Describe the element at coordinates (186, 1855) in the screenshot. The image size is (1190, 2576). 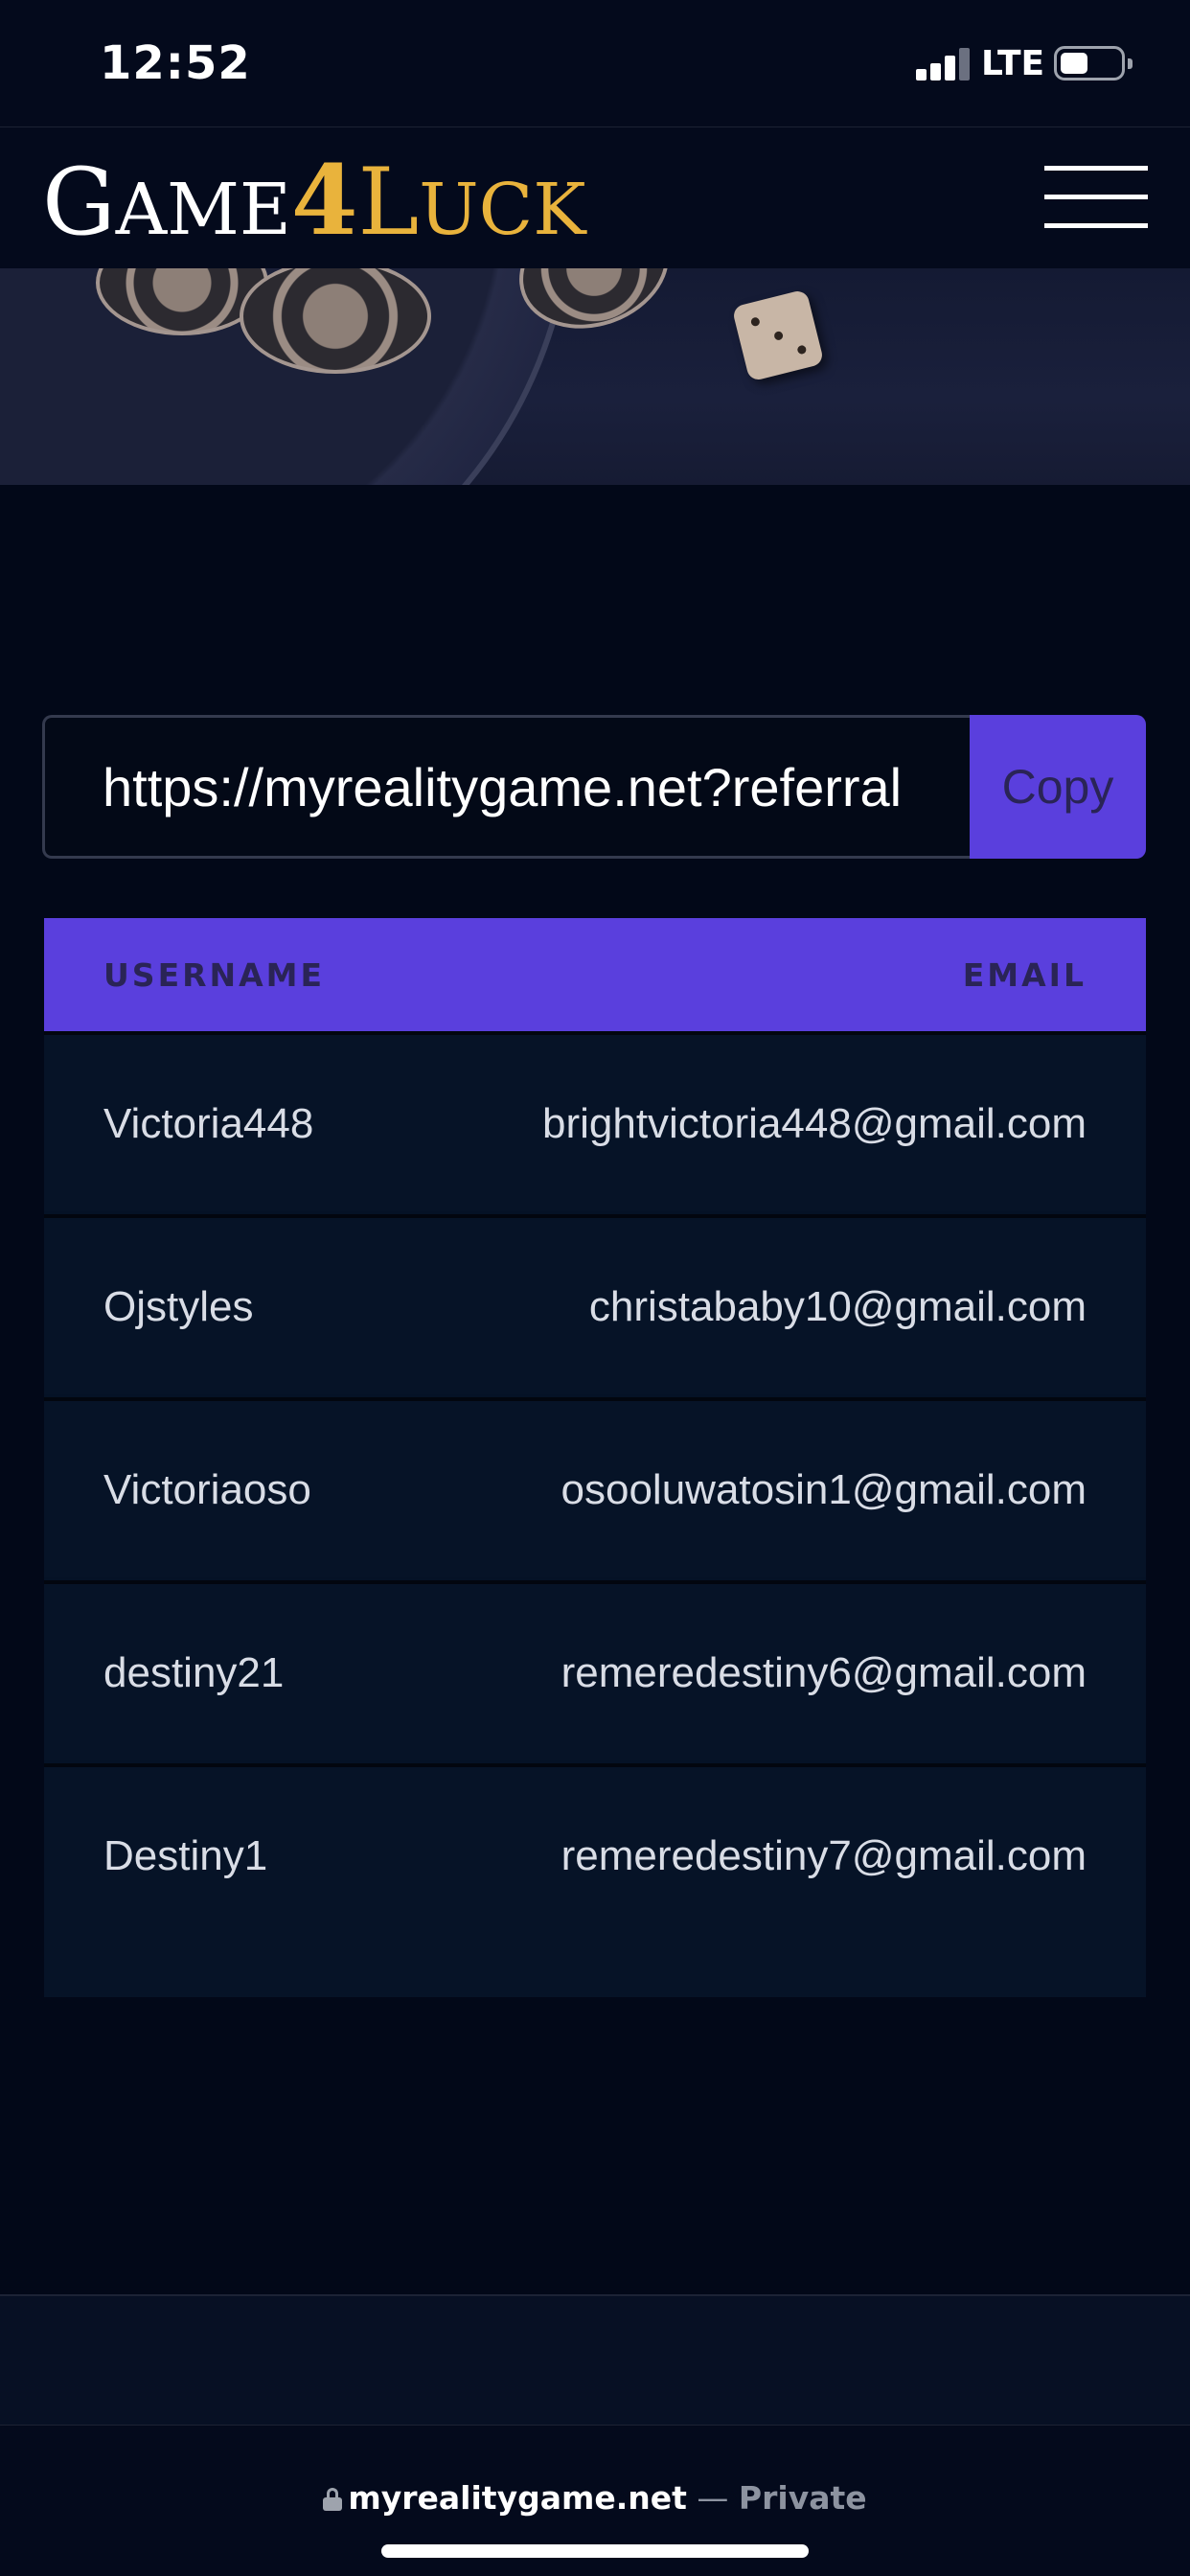
I see `username-cell: Destiny1` at that location.